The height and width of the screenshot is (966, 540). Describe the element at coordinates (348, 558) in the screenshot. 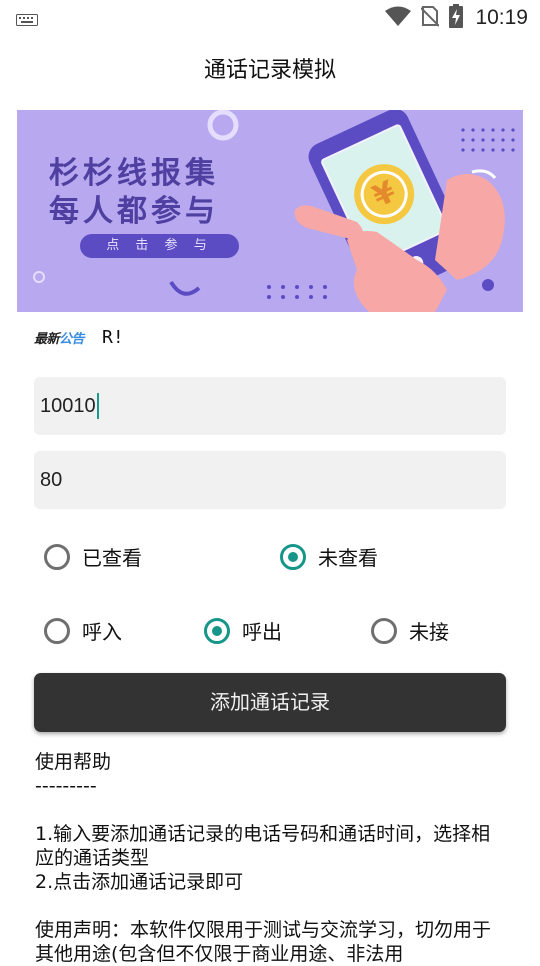

I see `radio-unviewed-label: 未查看` at that location.